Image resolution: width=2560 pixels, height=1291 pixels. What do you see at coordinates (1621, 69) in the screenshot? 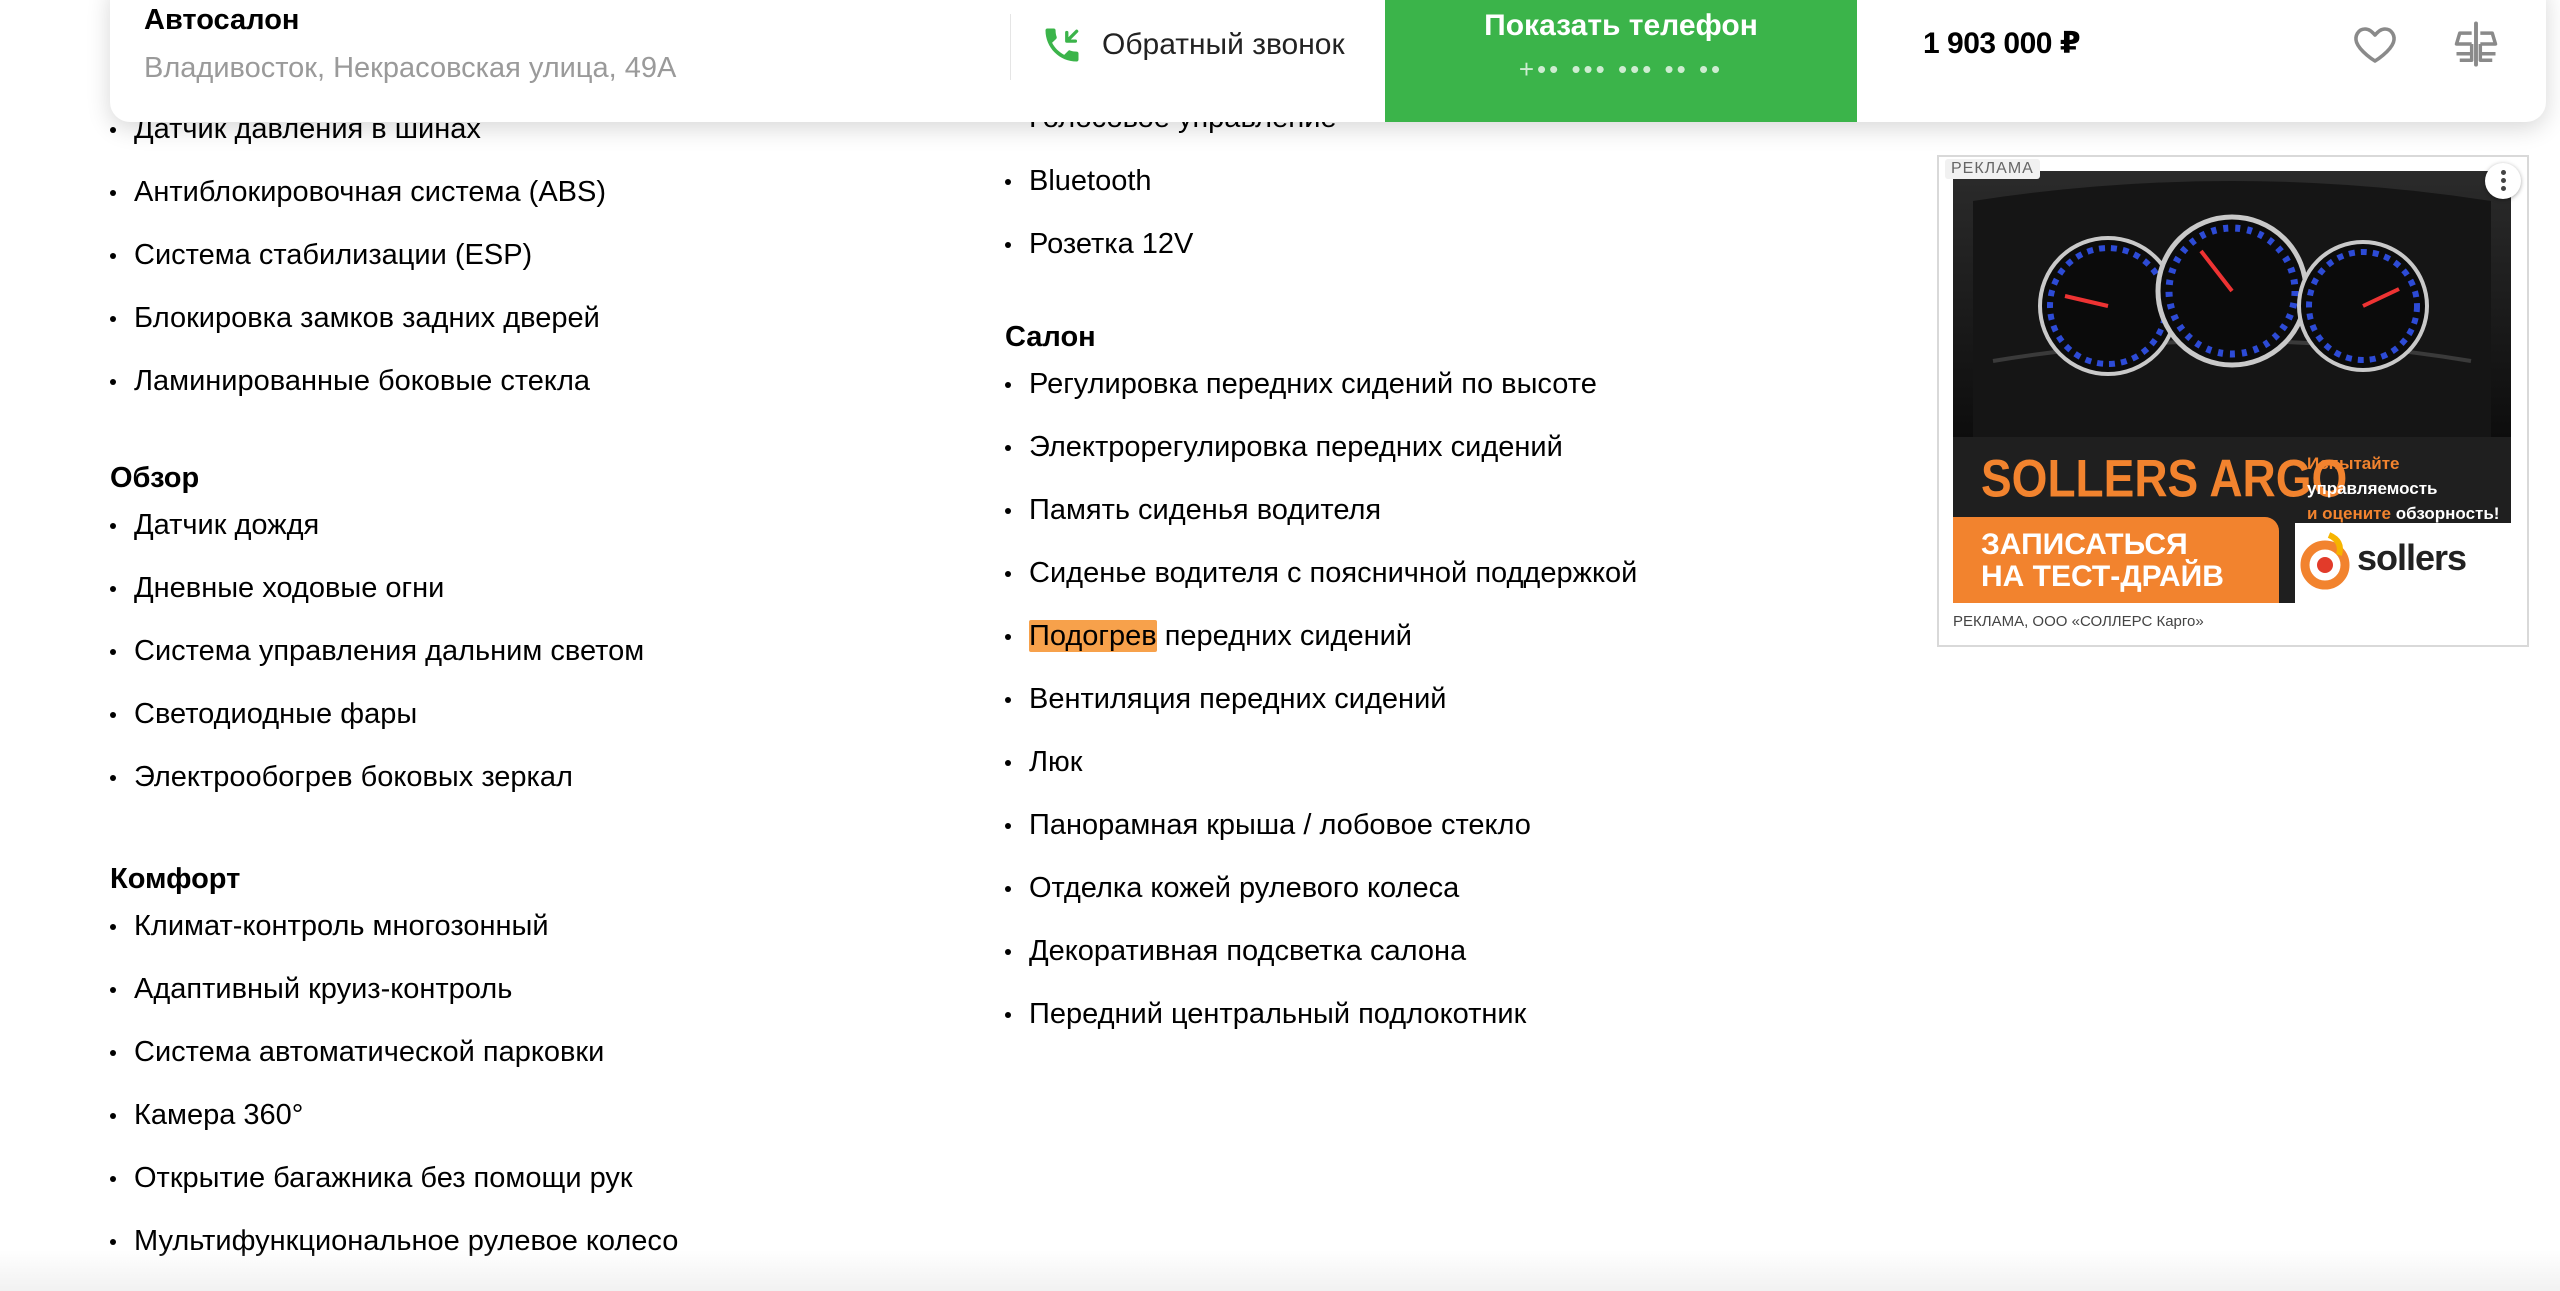
I see `masked-phone: +•• ••• ••• •• ••` at bounding box center [1621, 69].